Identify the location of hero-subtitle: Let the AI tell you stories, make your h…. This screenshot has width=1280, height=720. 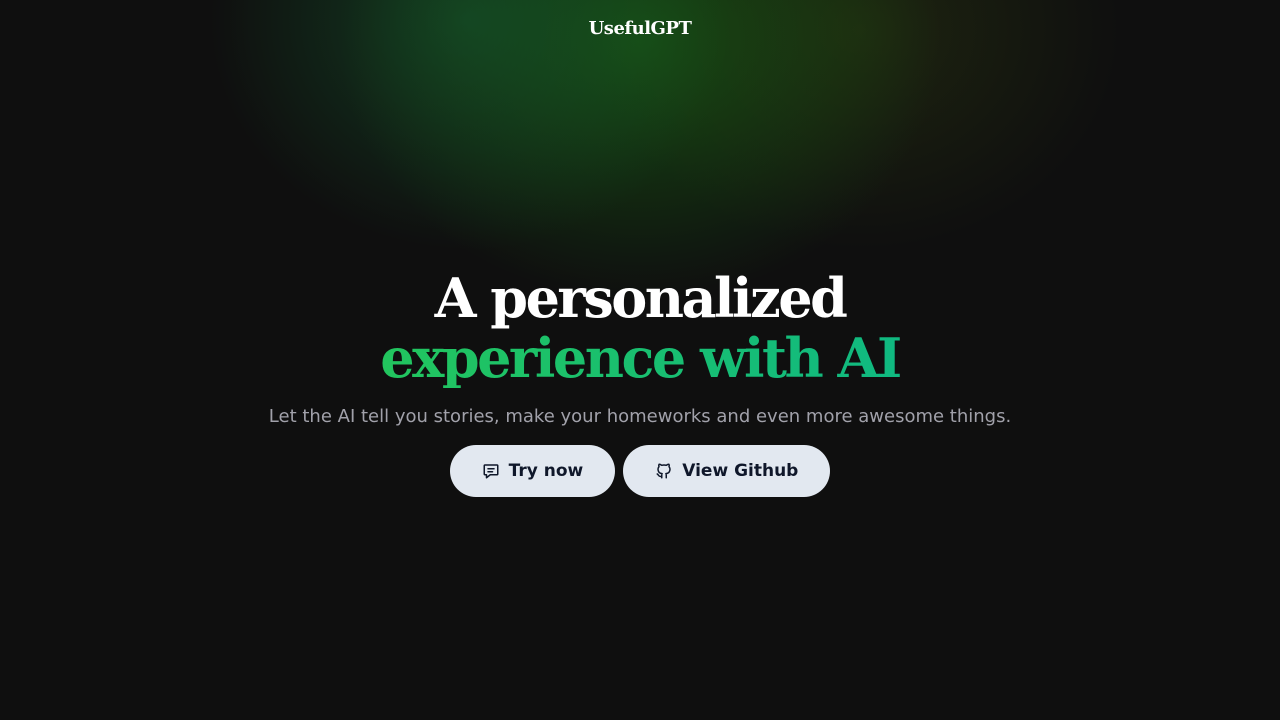
(640, 416).